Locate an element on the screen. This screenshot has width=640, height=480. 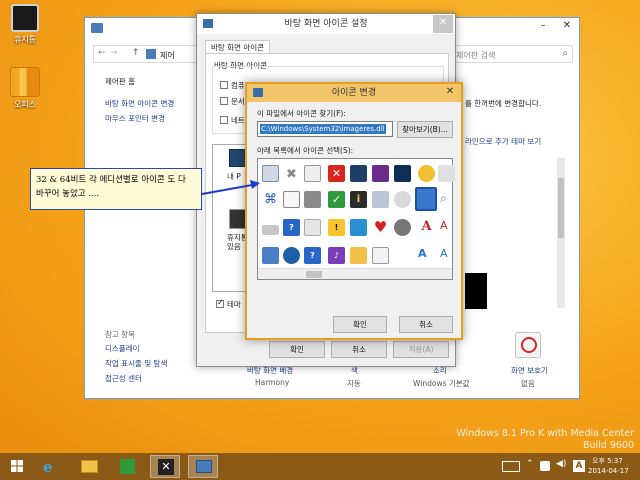
info-icon: i is located at coordinates (358, 199).